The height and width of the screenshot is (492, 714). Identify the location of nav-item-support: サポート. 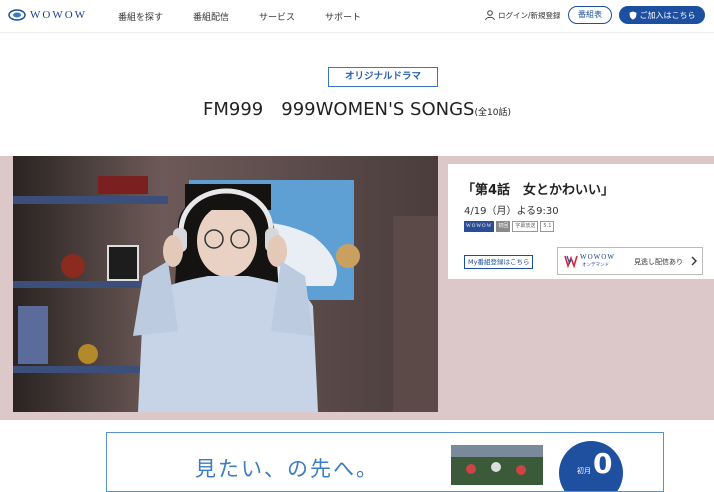
(343, 16).